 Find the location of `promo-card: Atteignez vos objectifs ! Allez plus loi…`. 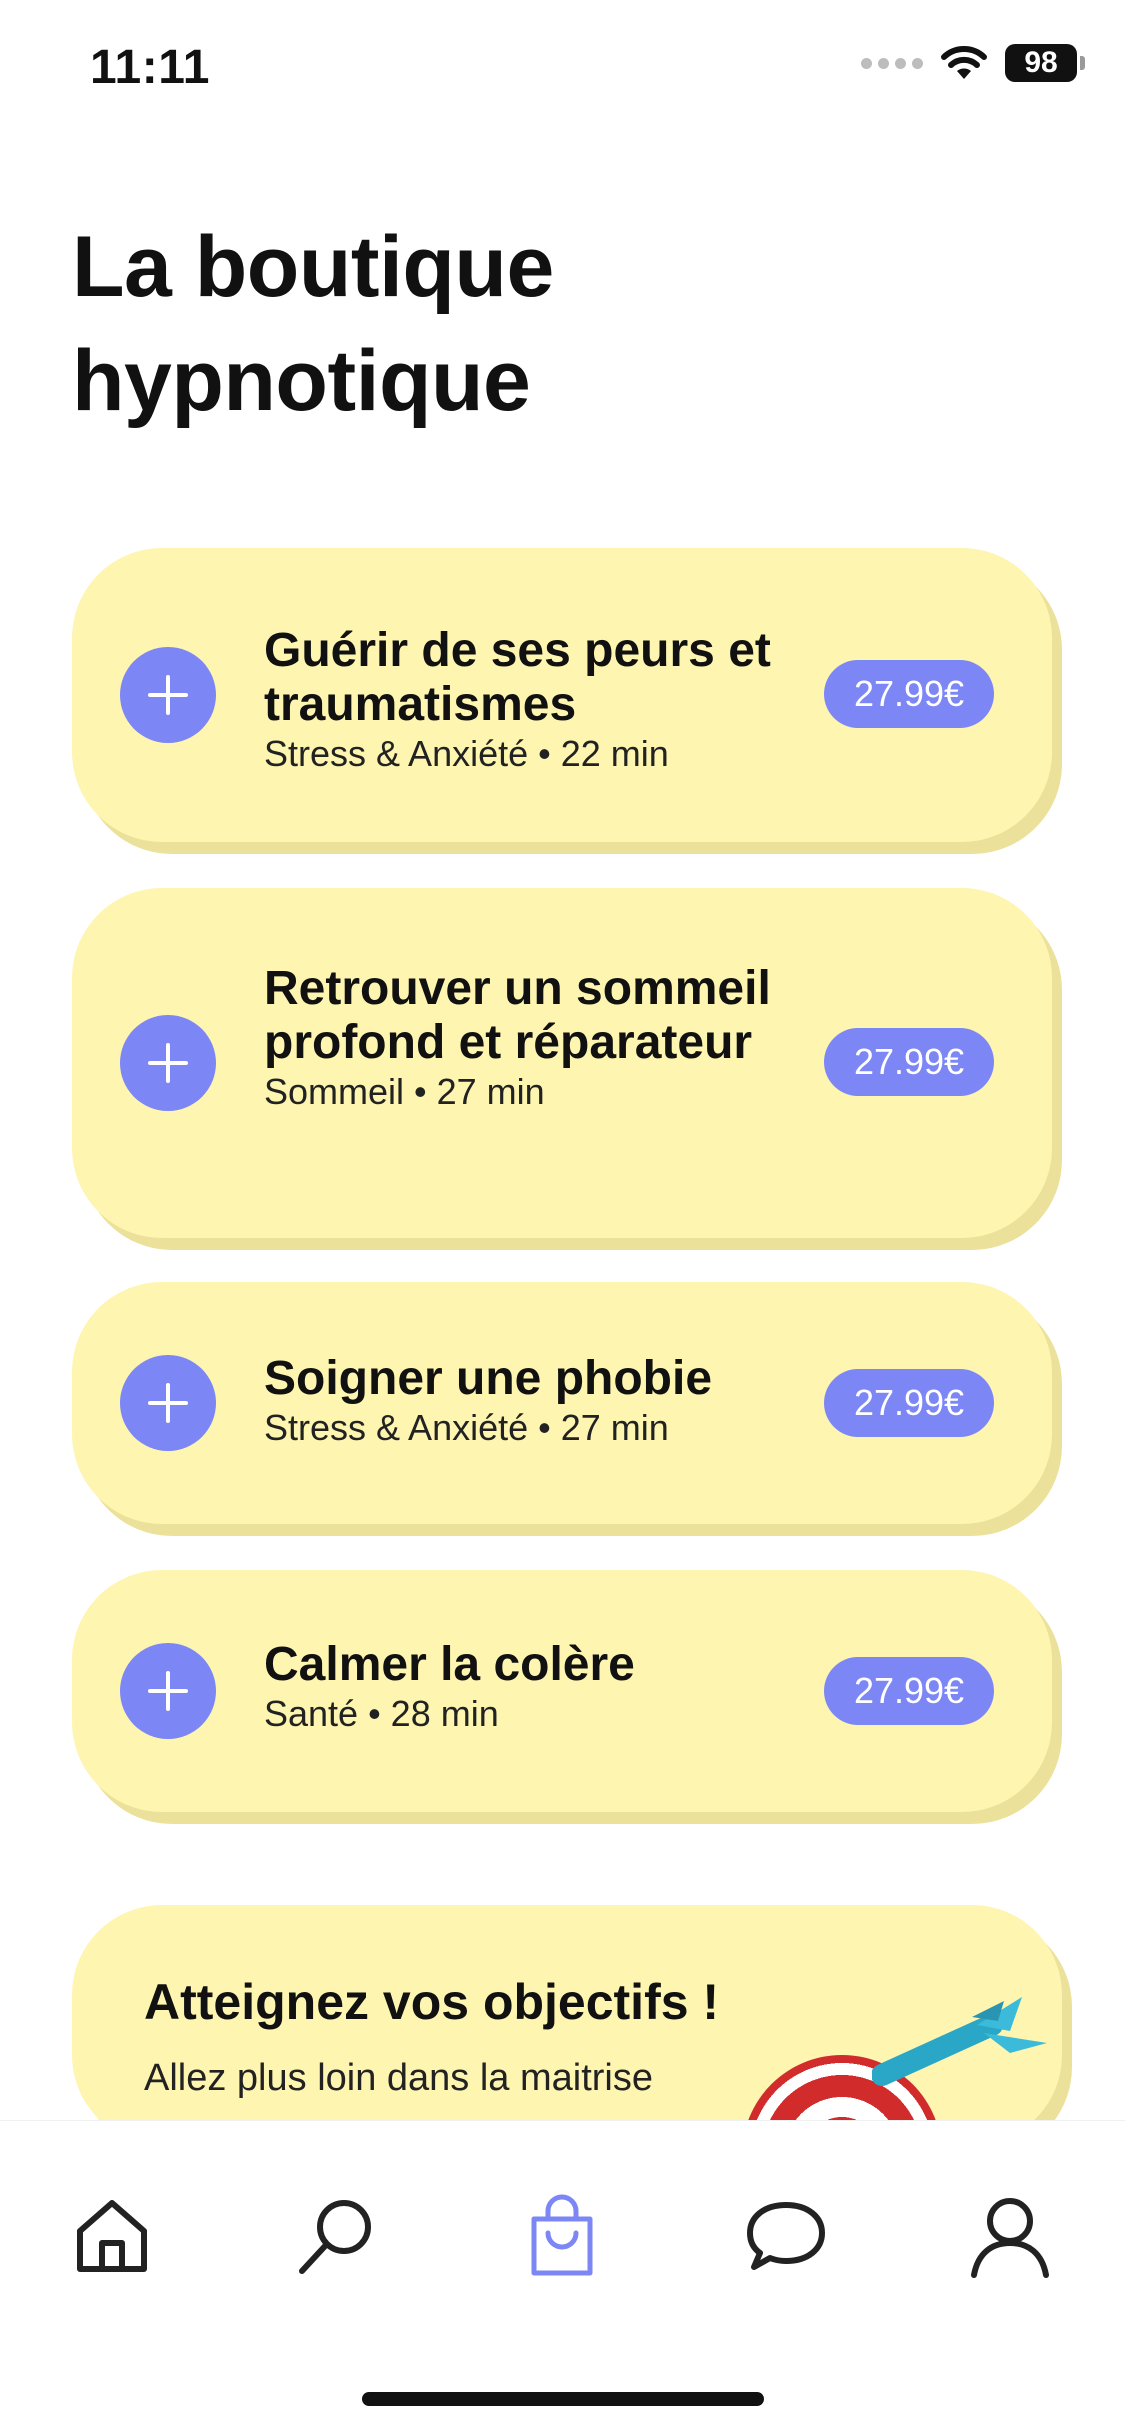

promo-card: Atteignez vos objectifs ! Allez plus loi… is located at coordinates (567, 2025).